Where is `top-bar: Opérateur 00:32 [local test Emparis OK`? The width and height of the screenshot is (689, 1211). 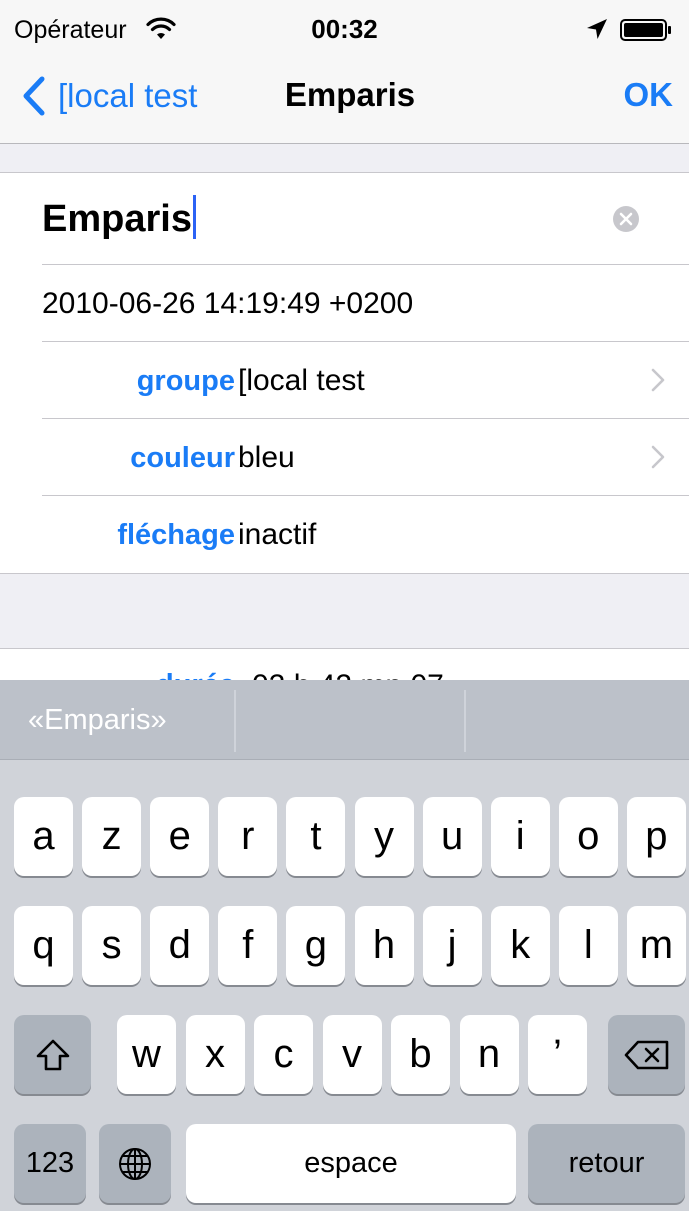 top-bar: Opérateur 00:32 [local test Emparis OK is located at coordinates (344, 72).